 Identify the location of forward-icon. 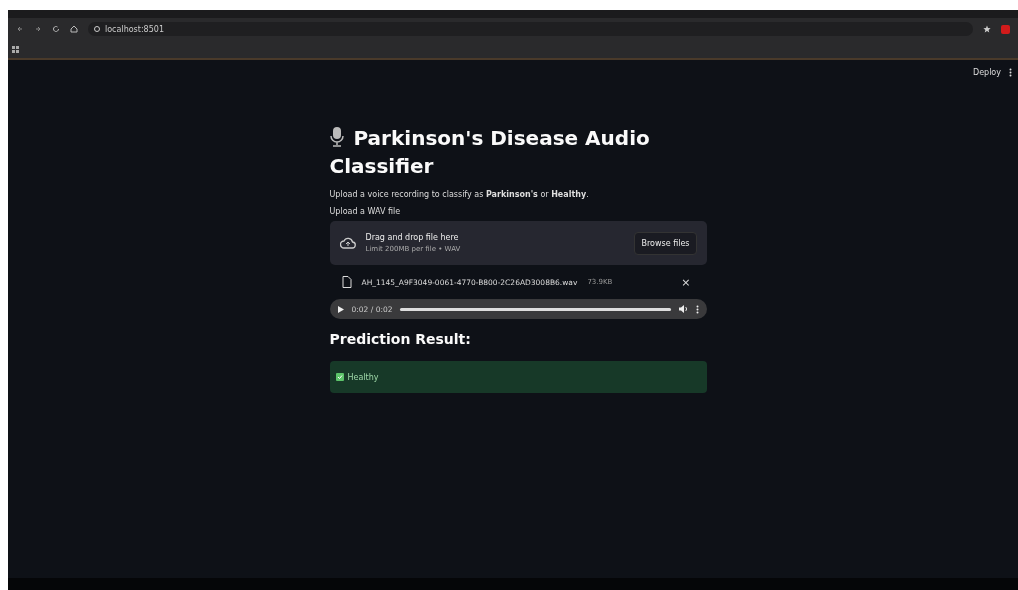
(38, 29).